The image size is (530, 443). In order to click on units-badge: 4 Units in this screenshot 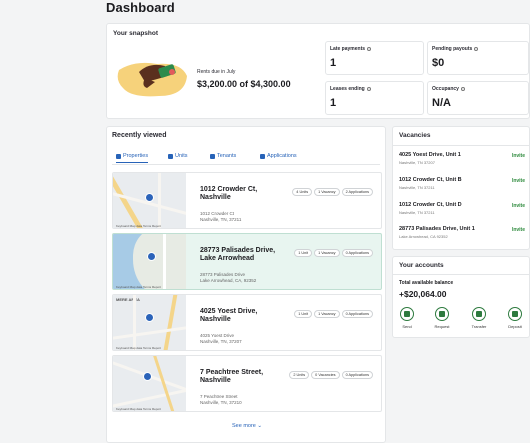, I will do `click(302, 192)`.